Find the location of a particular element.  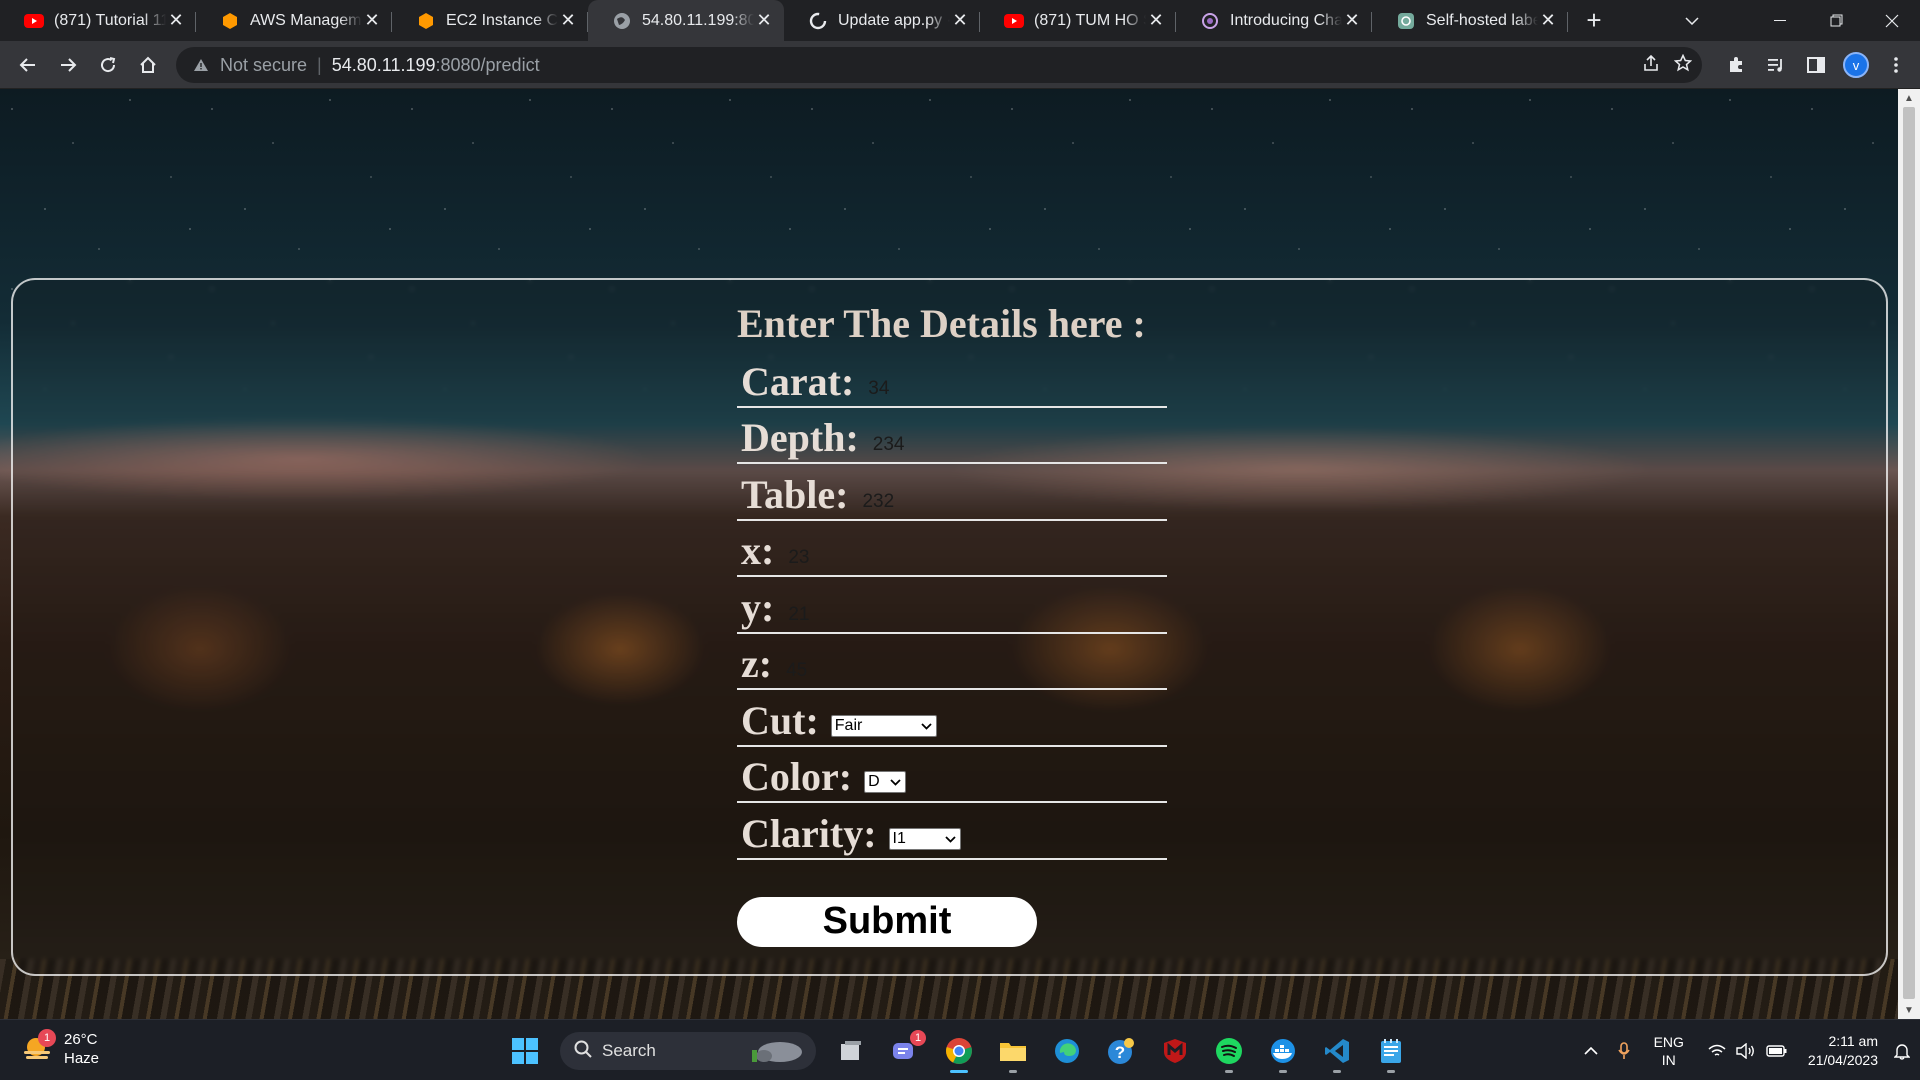

share-icon is located at coordinates (1651, 65).